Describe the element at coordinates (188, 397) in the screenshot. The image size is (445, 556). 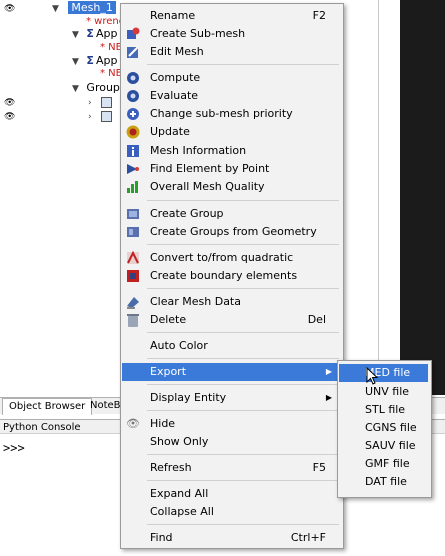
I see `menu-label: Display Entity` at that location.